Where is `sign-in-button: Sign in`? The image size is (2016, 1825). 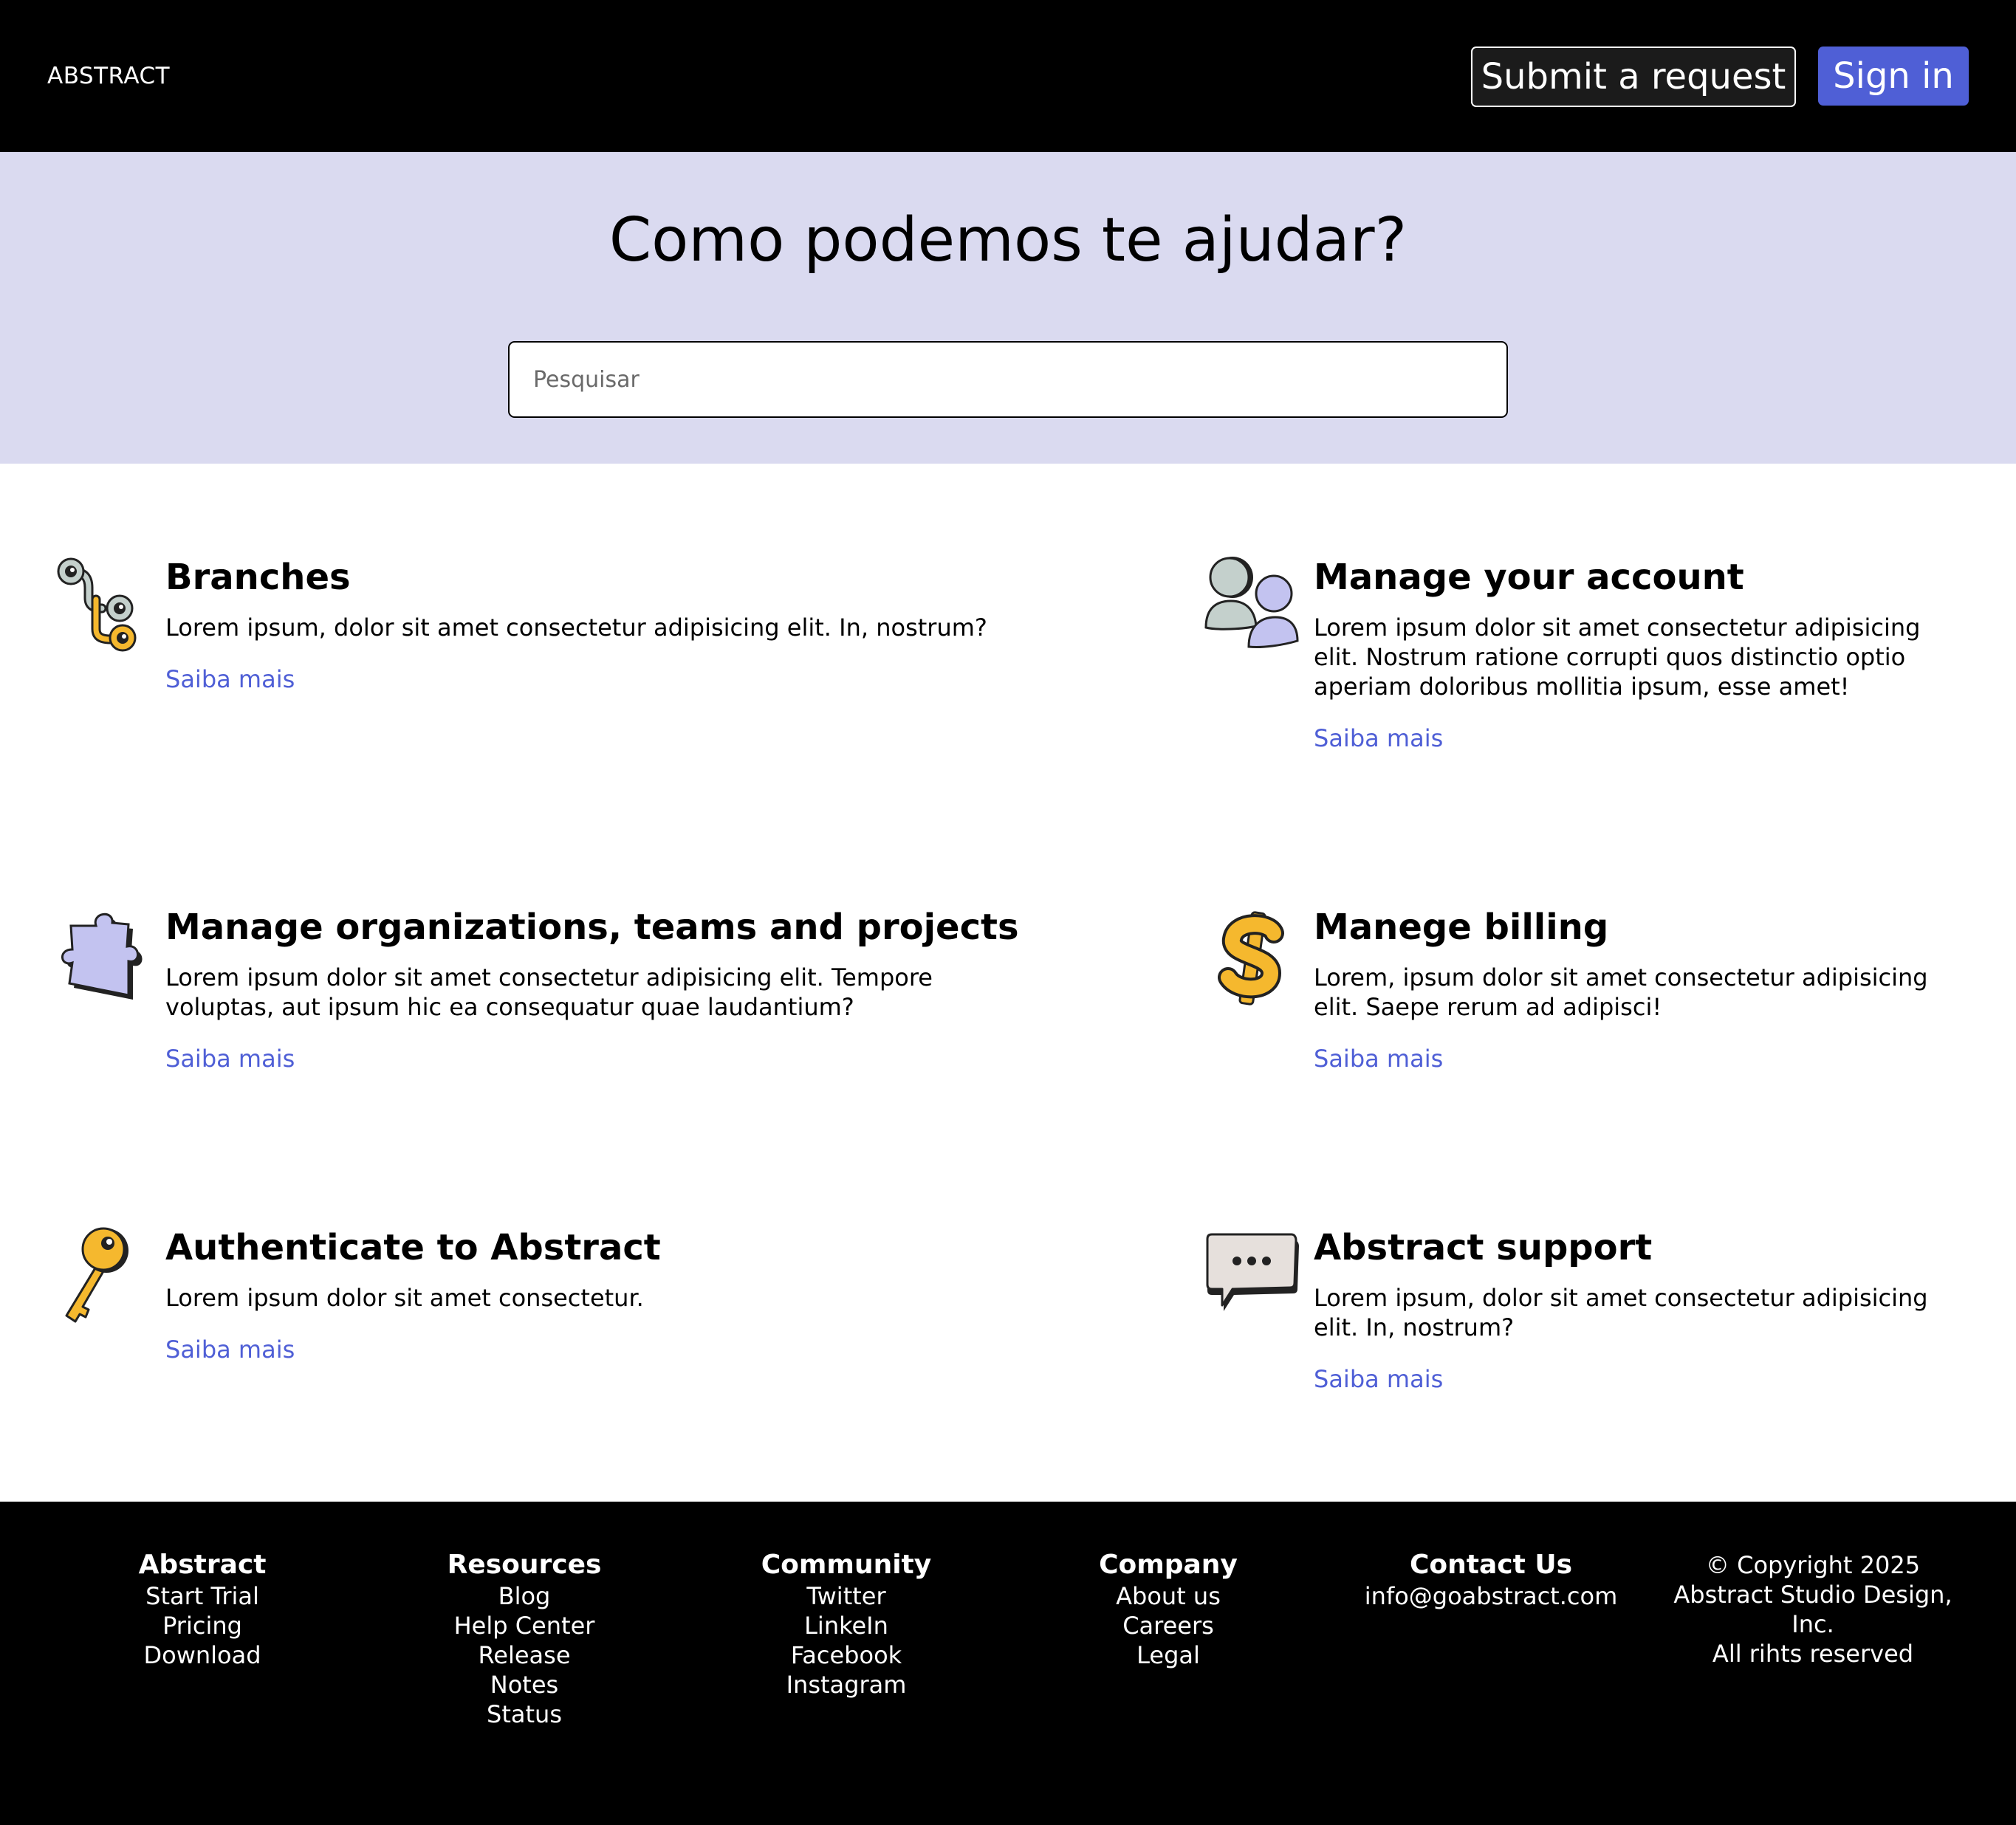 sign-in-button: Sign in is located at coordinates (1894, 76).